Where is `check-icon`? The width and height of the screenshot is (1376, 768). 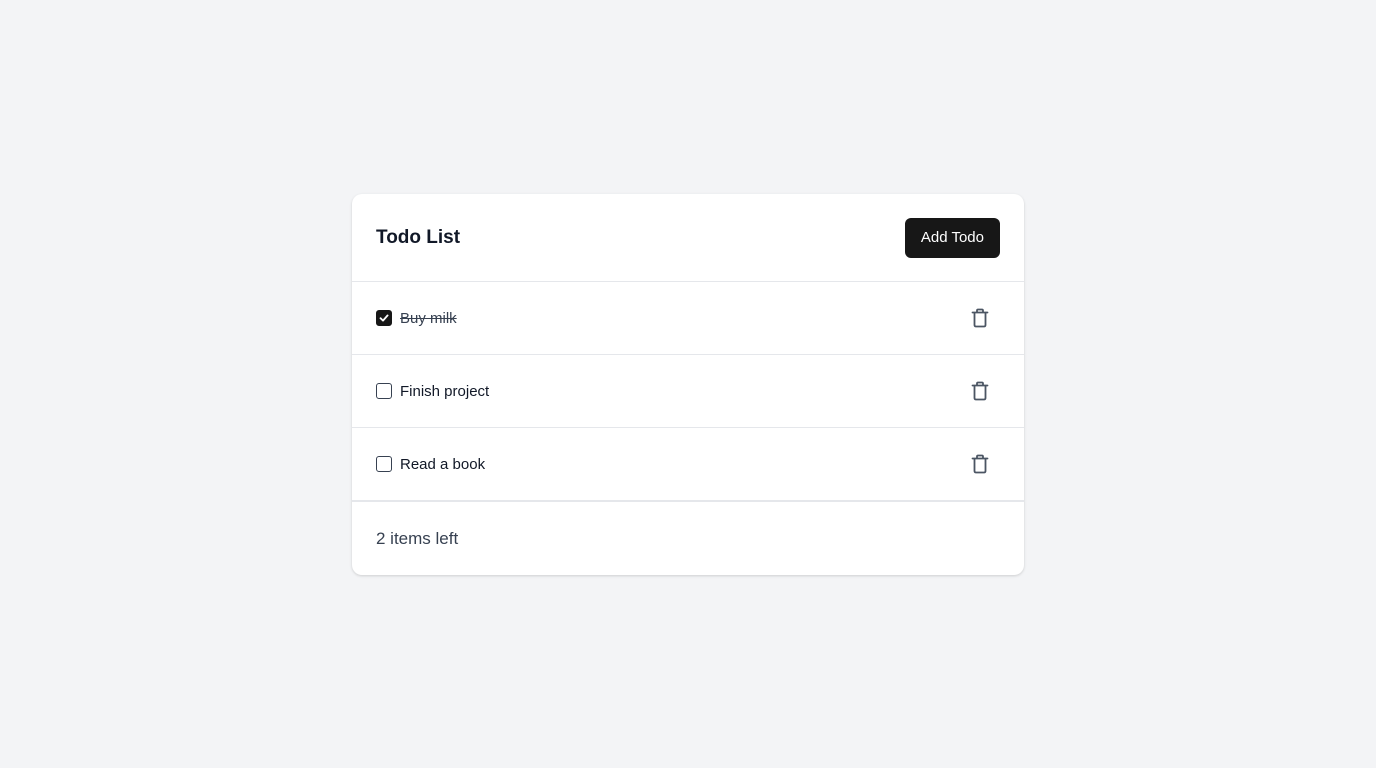
check-icon is located at coordinates (384, 318).